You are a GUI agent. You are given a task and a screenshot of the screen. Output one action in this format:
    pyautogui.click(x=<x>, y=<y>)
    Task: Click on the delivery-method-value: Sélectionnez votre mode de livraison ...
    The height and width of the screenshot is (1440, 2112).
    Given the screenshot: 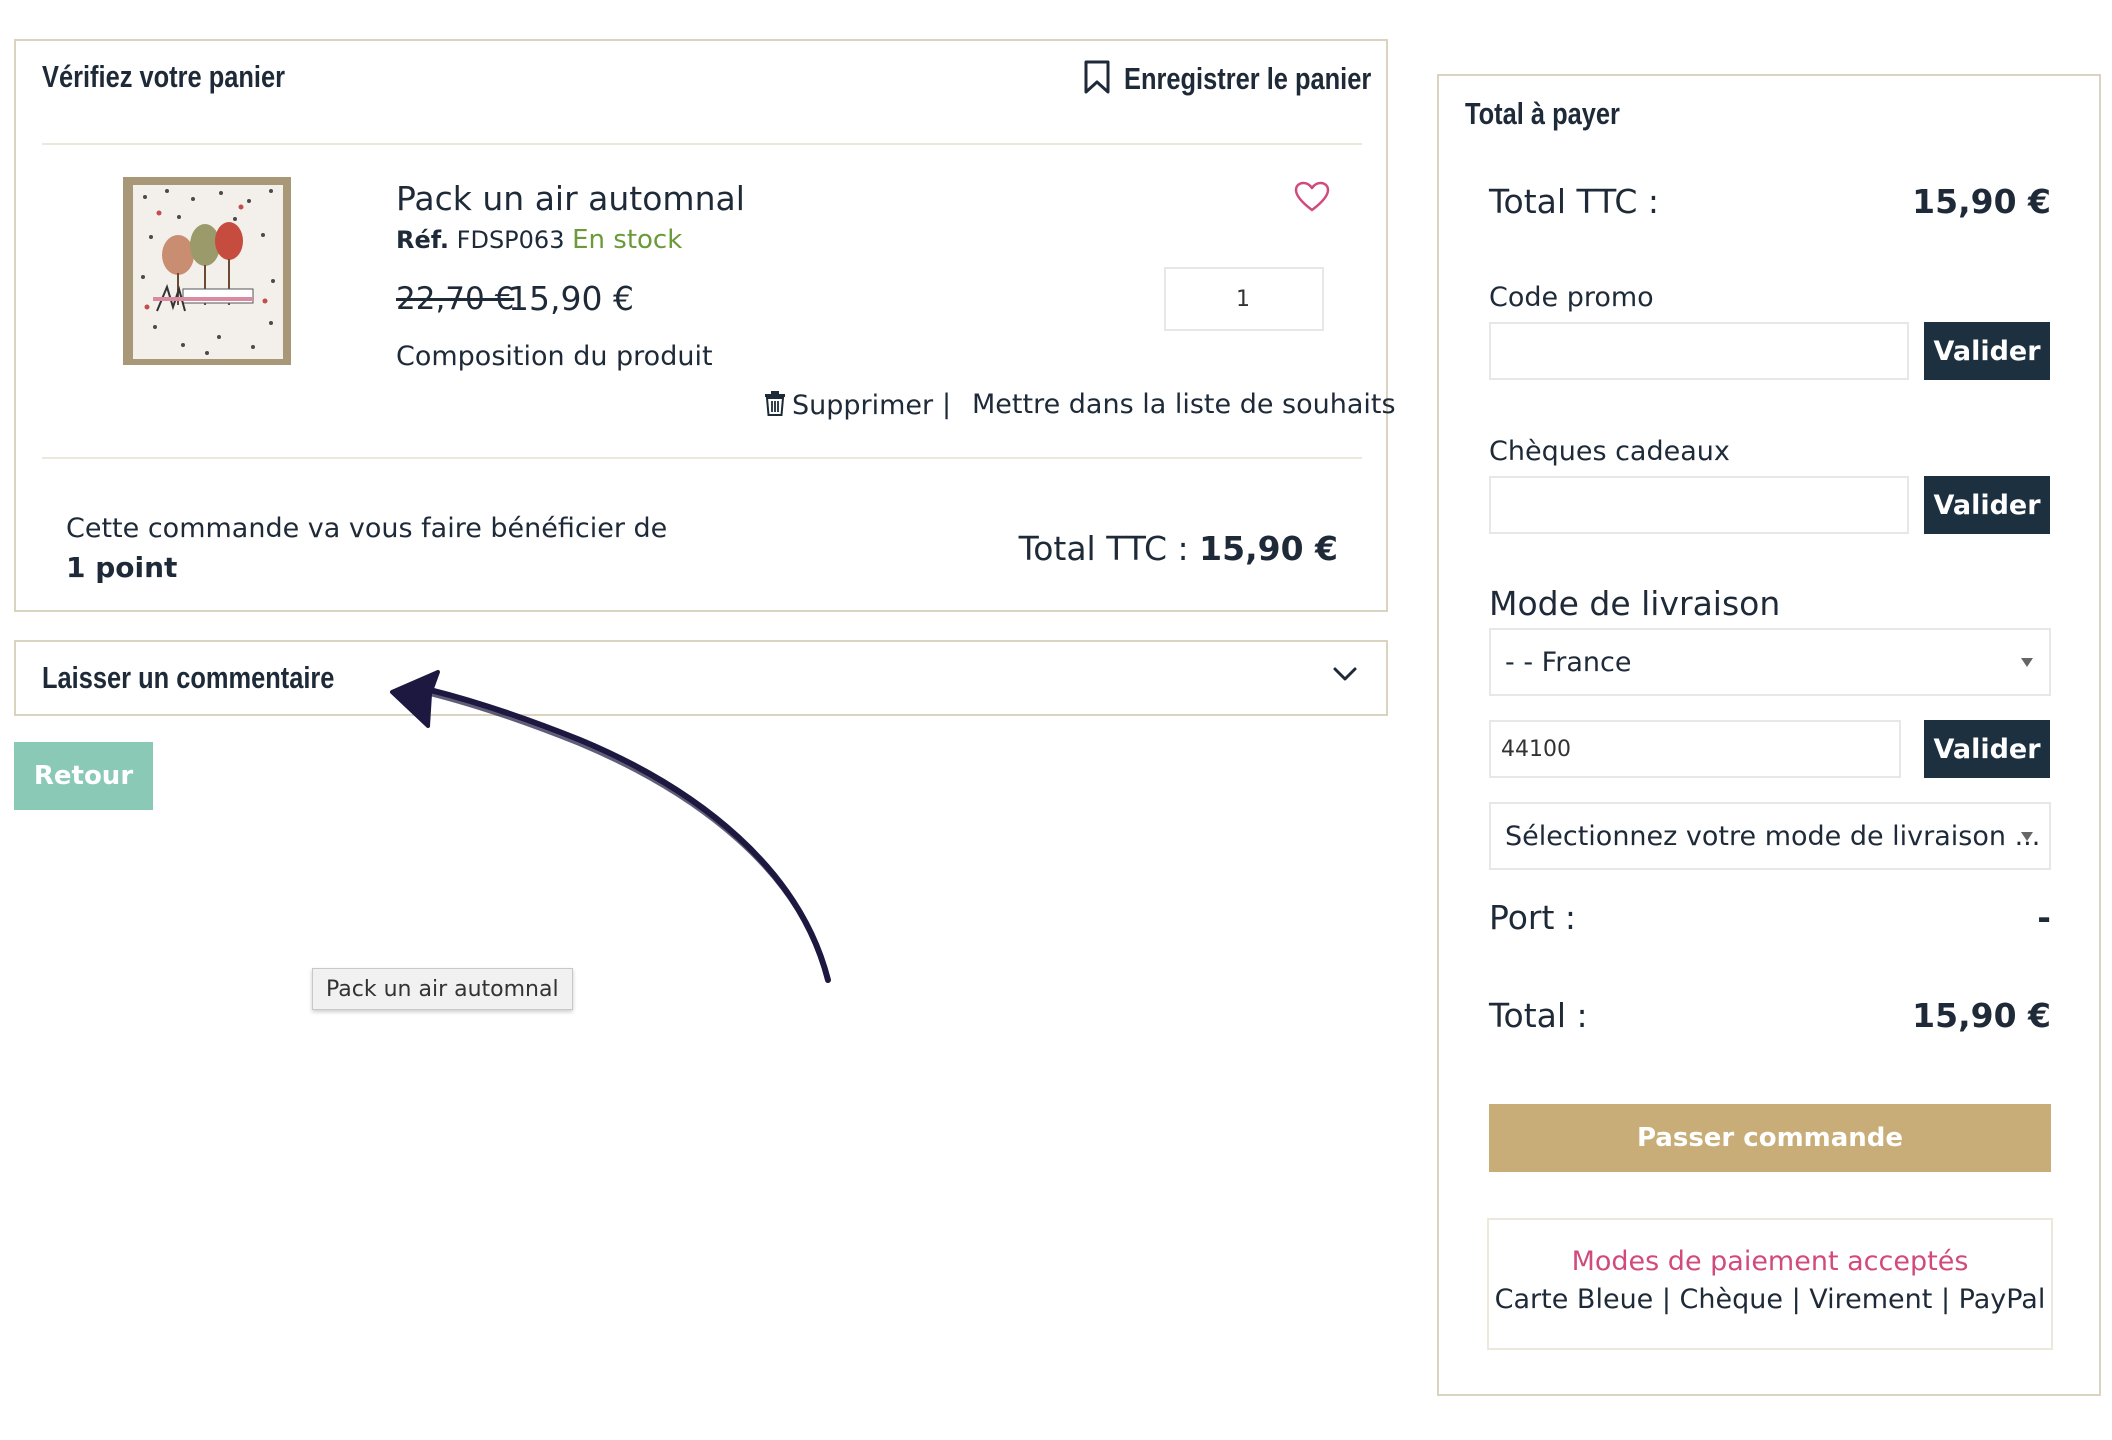 What is the action you would take?
    pyautogui.click(x=1773, y=836)
    